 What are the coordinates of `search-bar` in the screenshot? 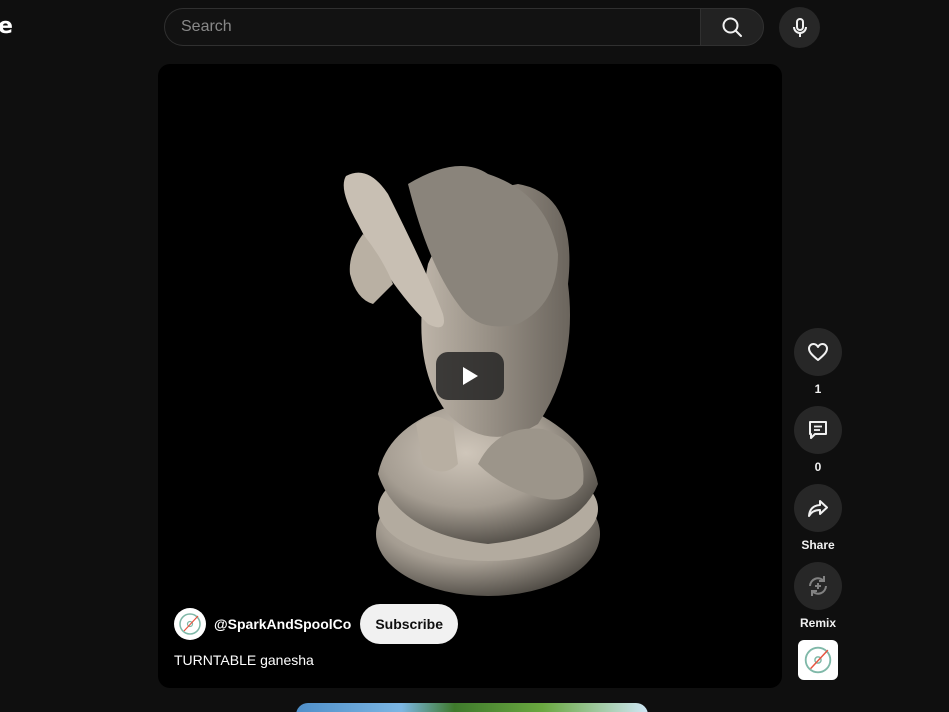 It's located at (432, 27).